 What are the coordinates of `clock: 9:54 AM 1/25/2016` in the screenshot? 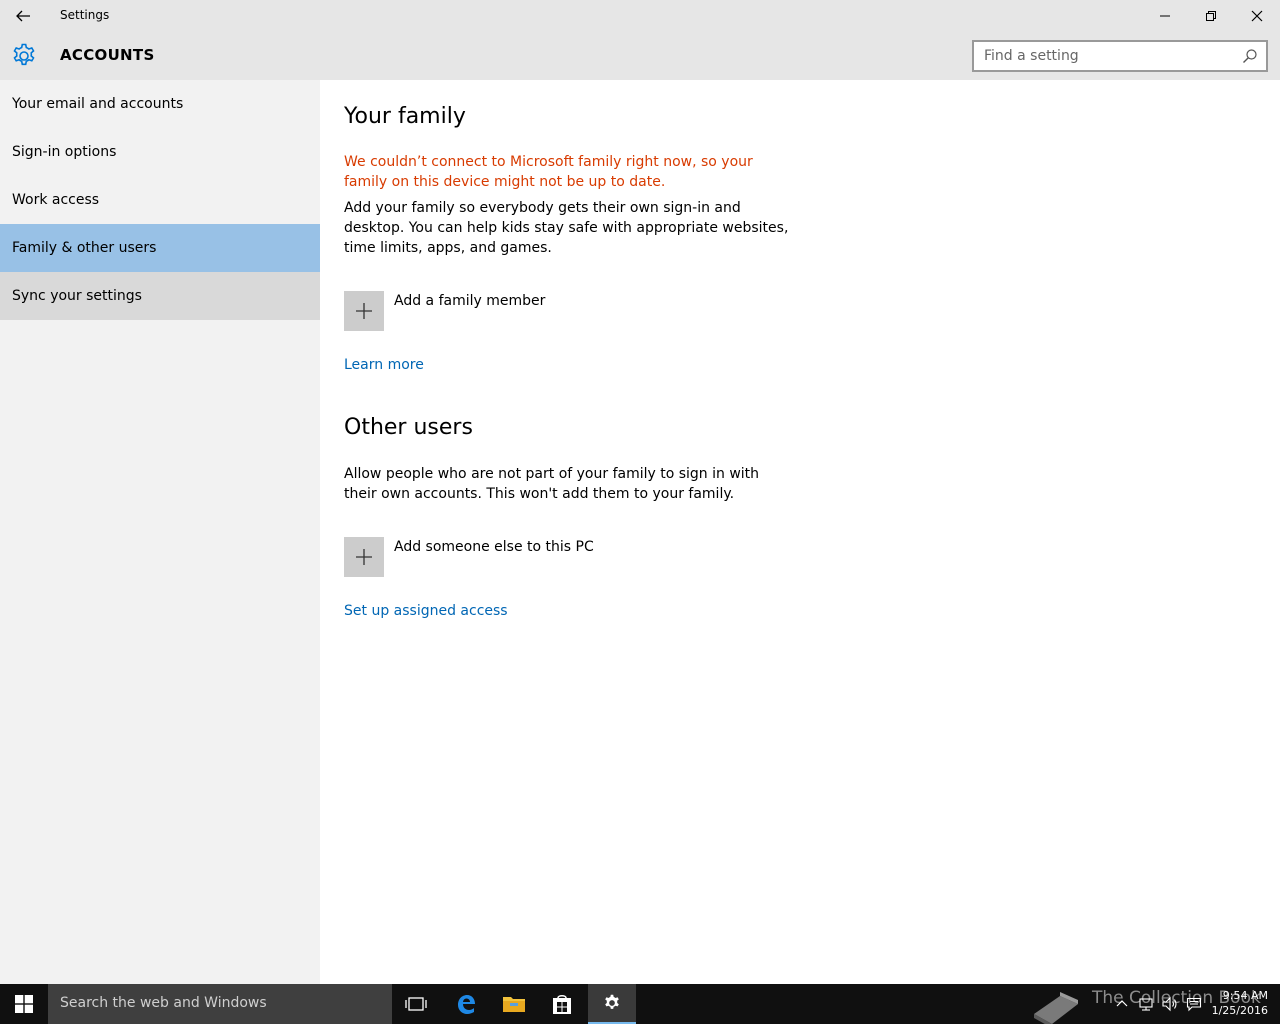 It's located at (1240, 1003).